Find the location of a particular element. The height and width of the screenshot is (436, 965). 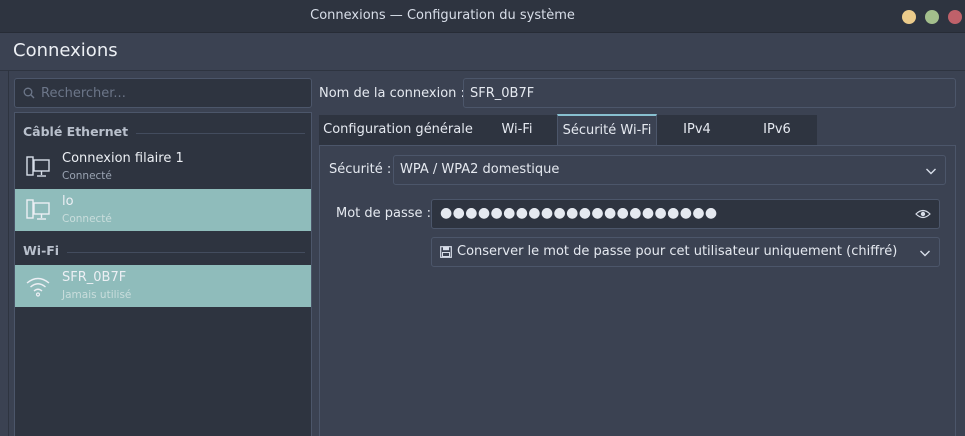

search-box is located at coordinates (163, 93).